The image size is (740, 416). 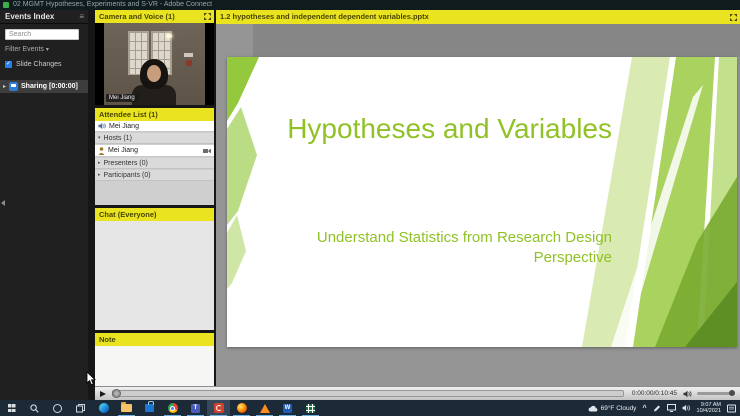 I want to click on slide-changes-option: ✓ Slide Changes, so click(x=44, y=64).